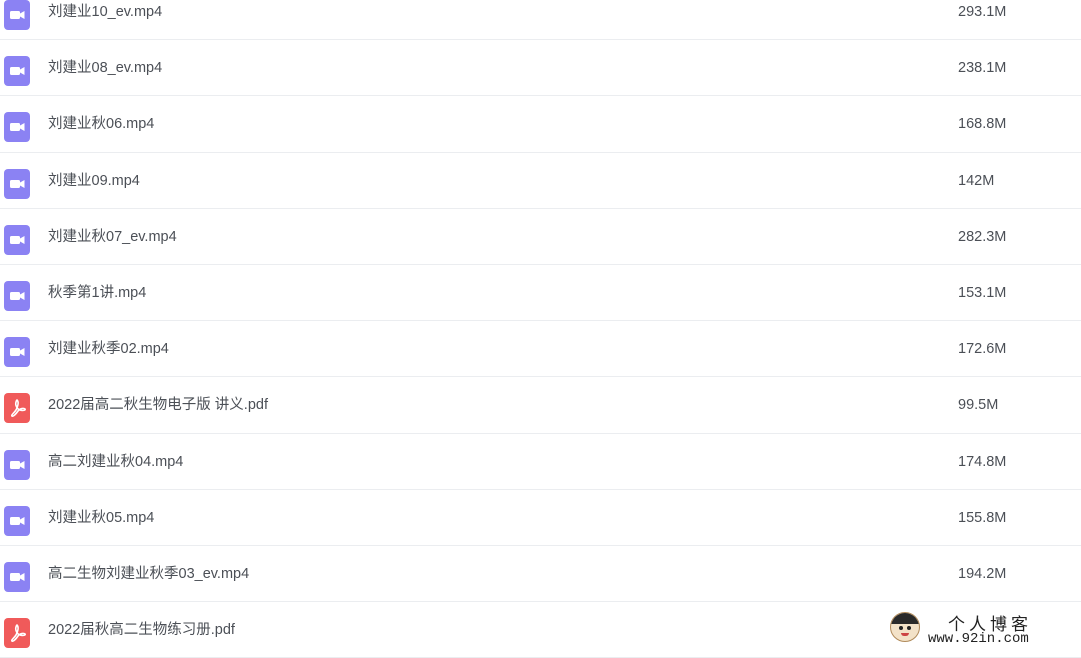  Describe the element at coordinates (94, 181) in the screenshot. I see `file-name: 刘建业09.mp4` at that location.